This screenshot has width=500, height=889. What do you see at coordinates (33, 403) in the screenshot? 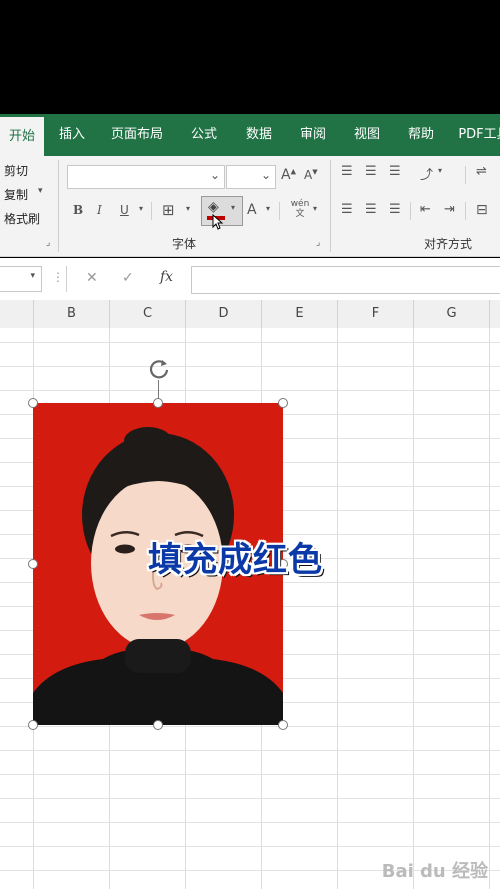
I see `resize-handle-top-left` at bounding box center [33, 403].